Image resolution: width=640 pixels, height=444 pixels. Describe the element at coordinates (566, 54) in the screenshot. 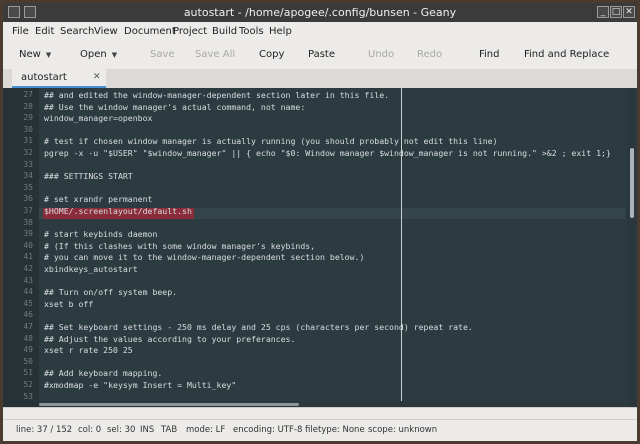

I see `find-replace-button: Find and Replace` at that location.